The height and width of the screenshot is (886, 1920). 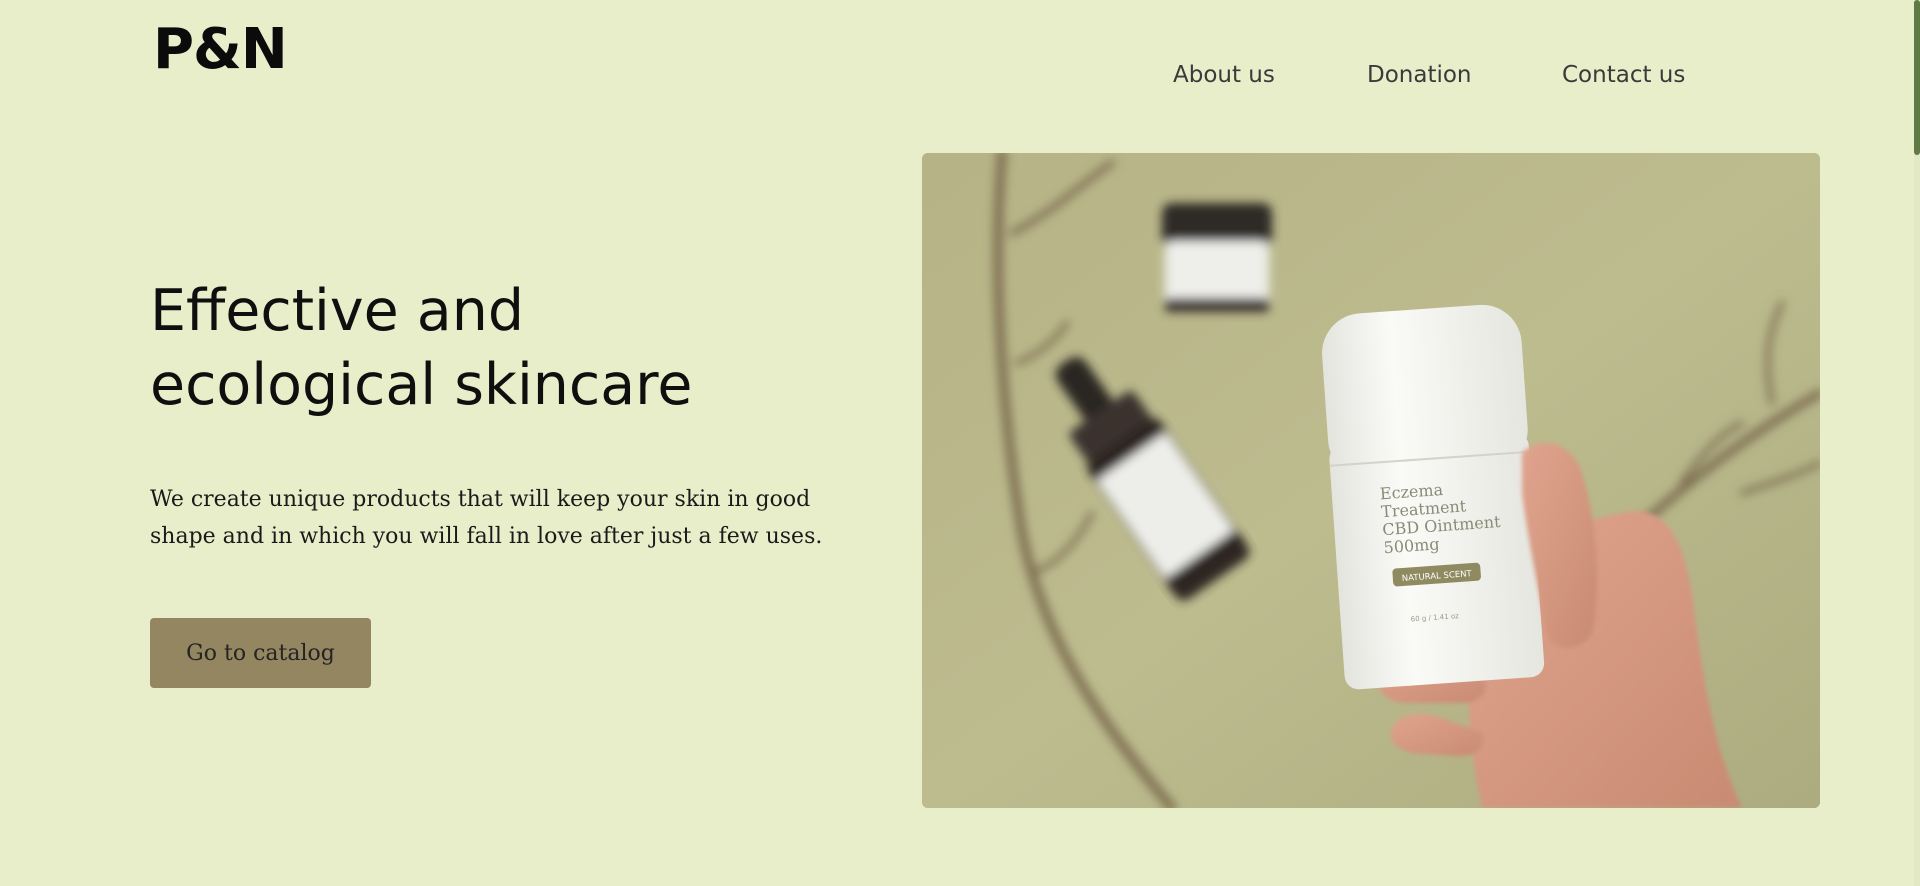 What do you see at coordinates (1917, 77) in the screenshot?
I see `scrollbar-thumb` at bounding box center [1917, 77].